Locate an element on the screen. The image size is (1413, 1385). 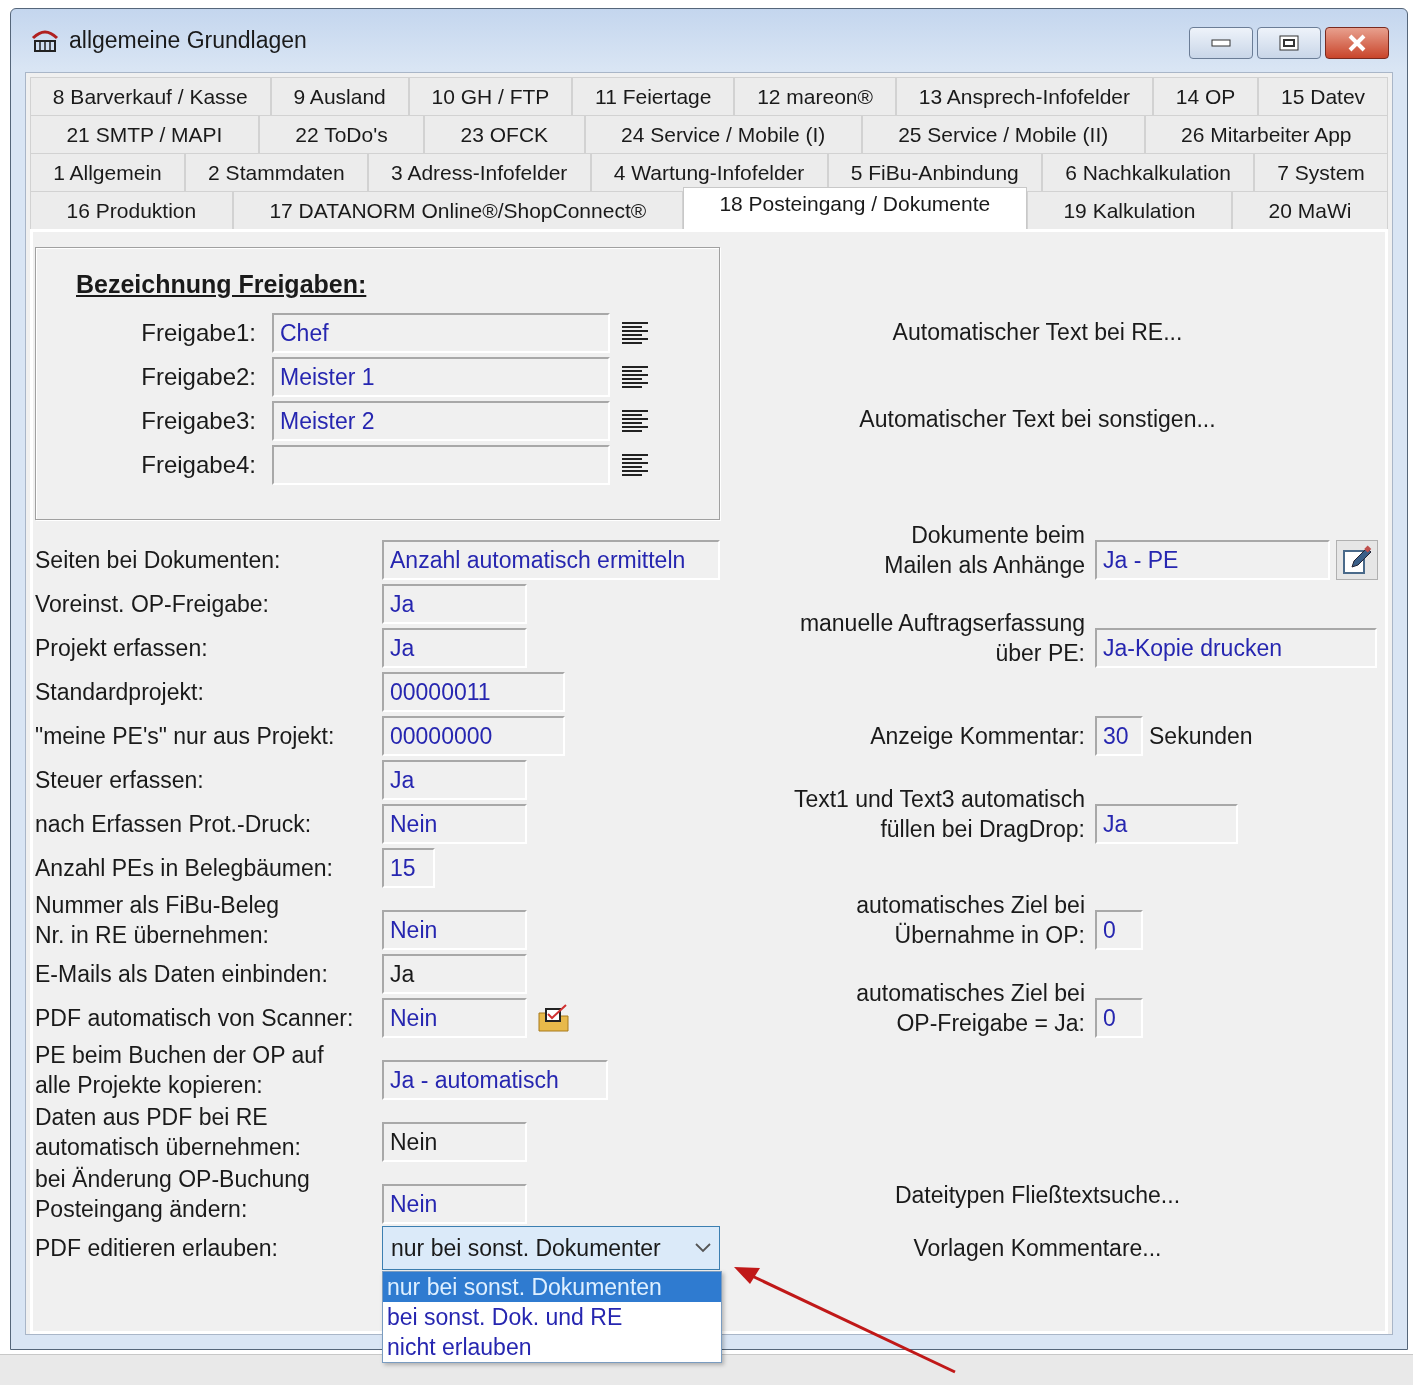
field-label: Steuer erfassen: is located at coordinates (120, 780).